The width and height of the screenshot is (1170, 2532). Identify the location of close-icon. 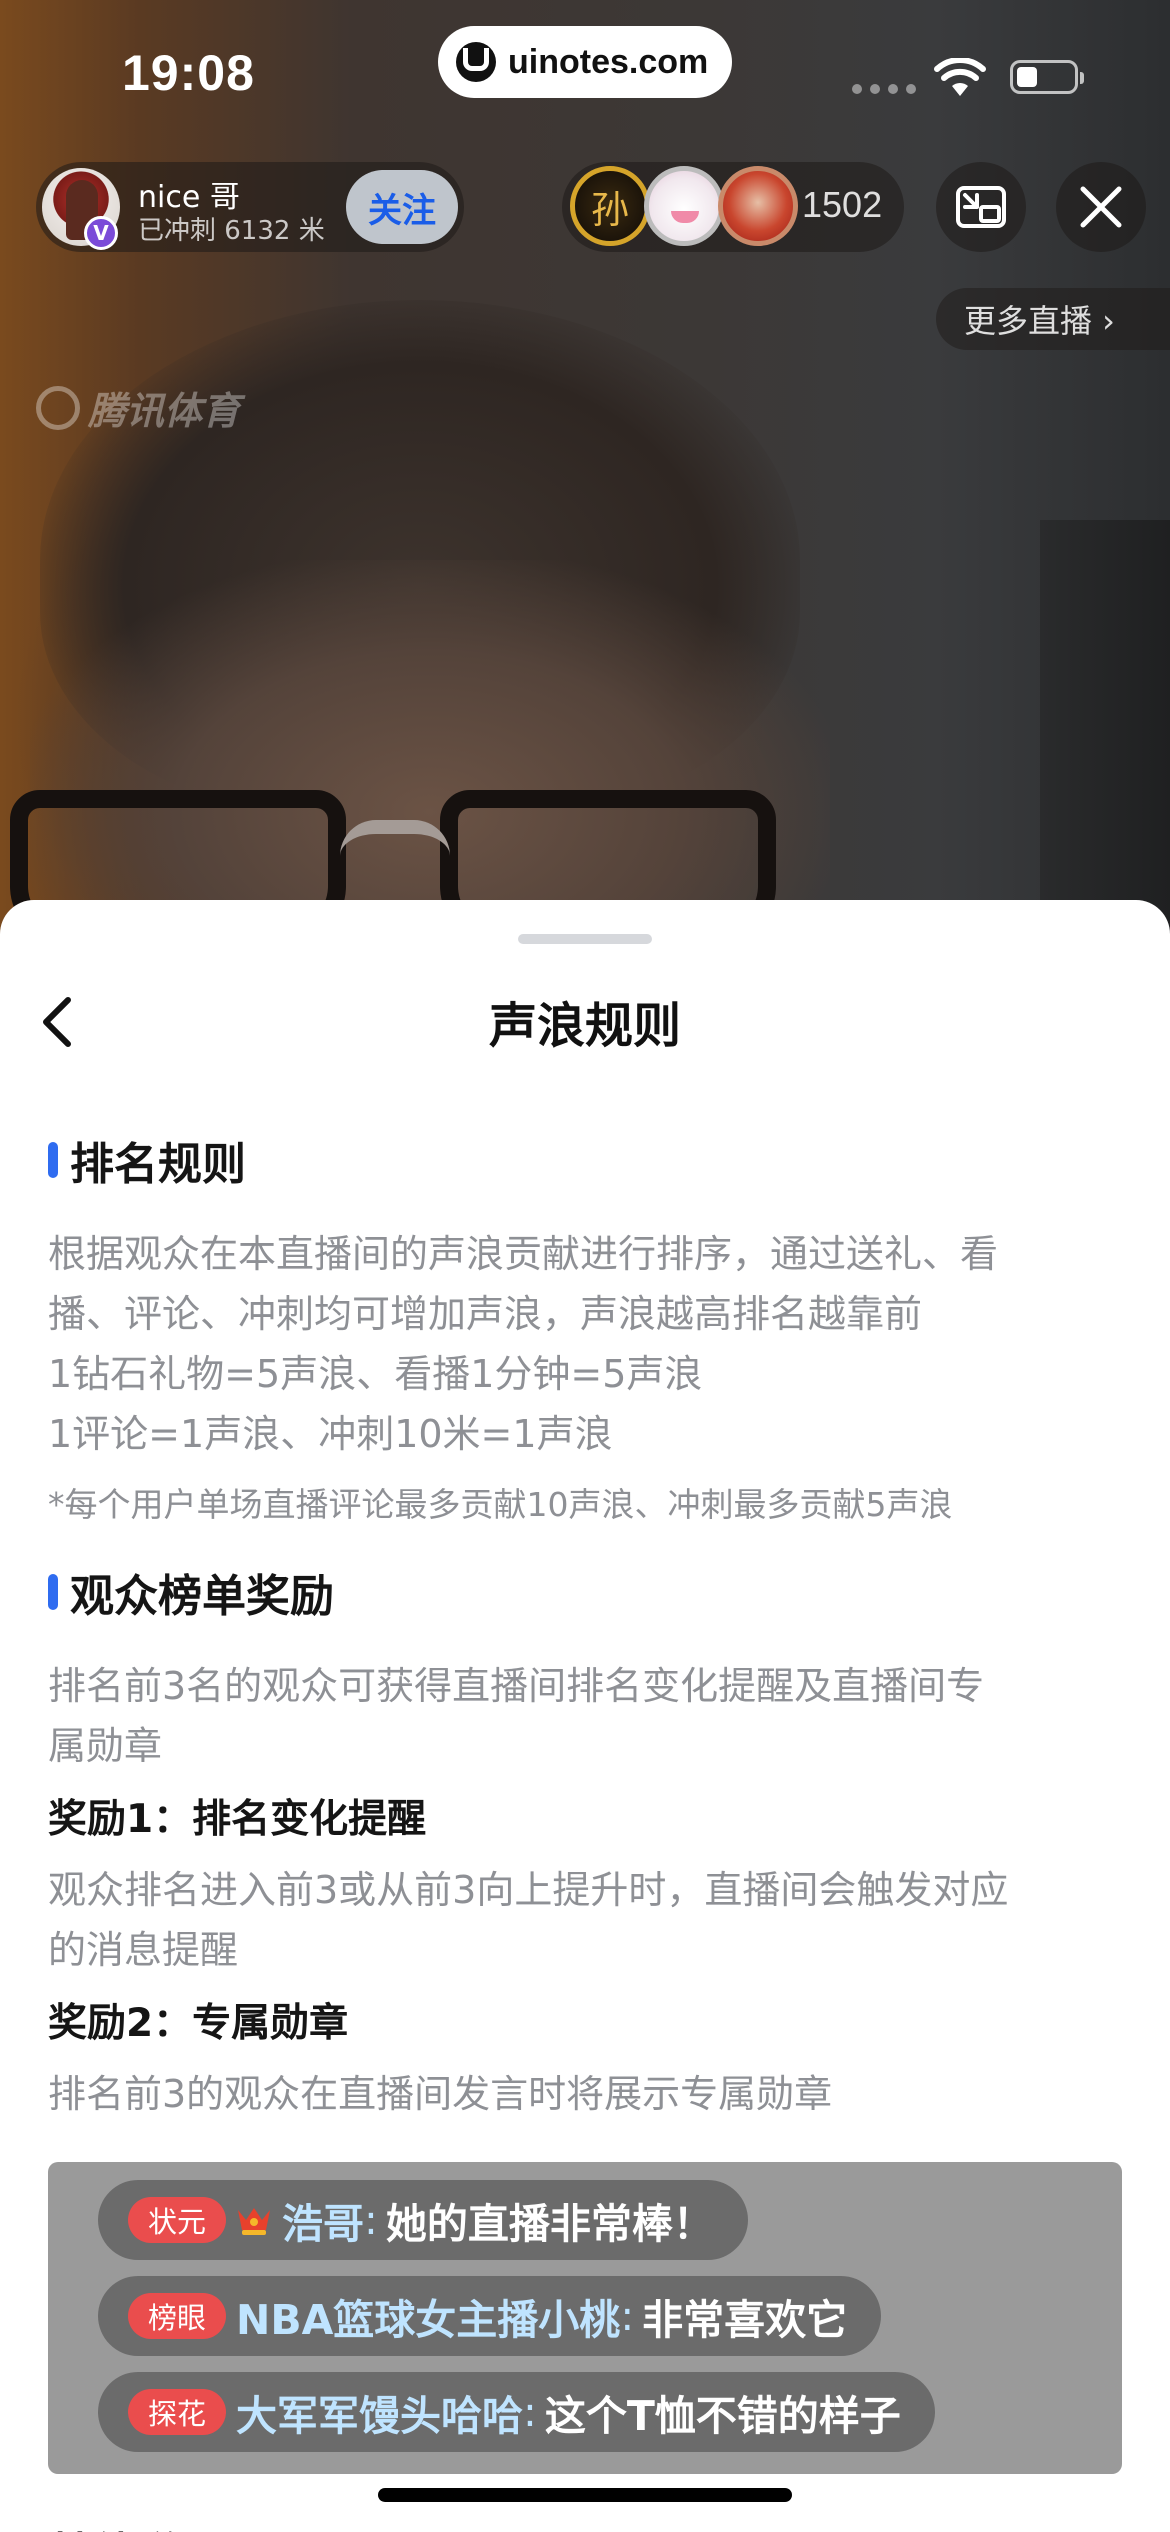
(1101, 207).